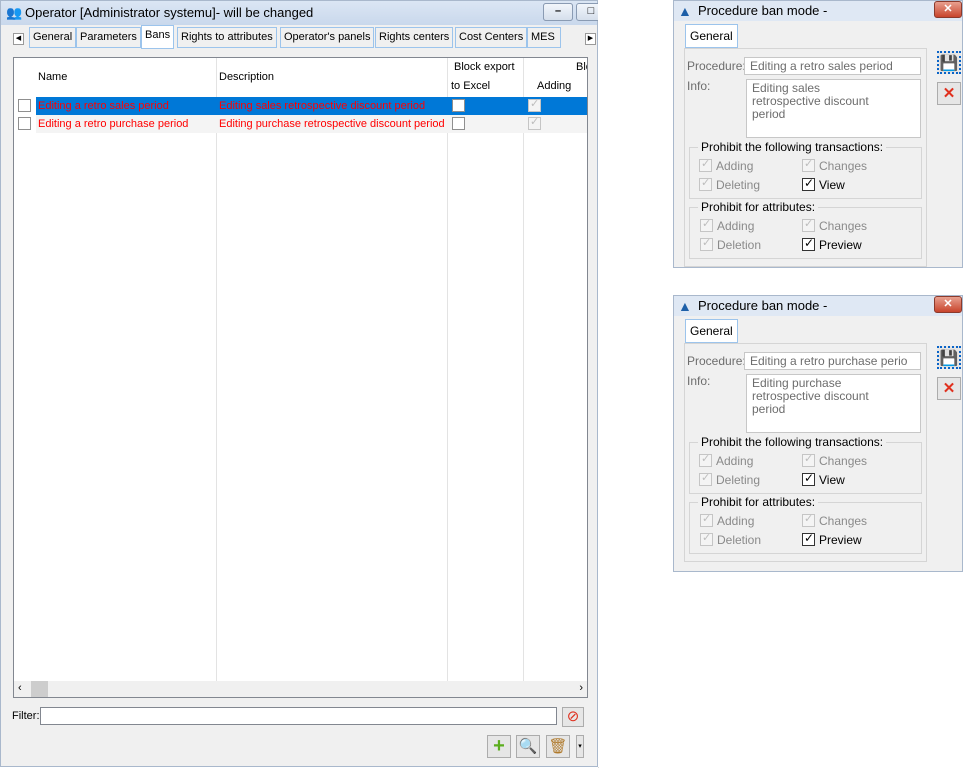 Image resolution: width=963 pixels, height=768 pixels. What do you see at coordinates (484, 67) in the screenshot?
I see `column-header-block-export: Block export` at bounding box center [484, 67].